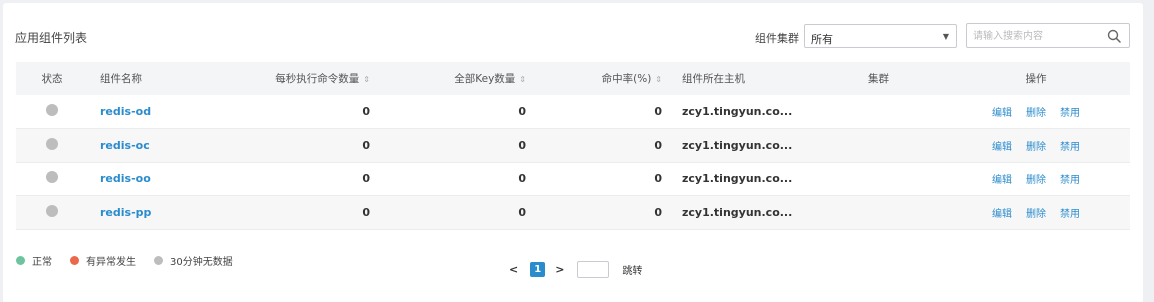  I want to click on cluster-select-value: 所有, so click(822, 39).